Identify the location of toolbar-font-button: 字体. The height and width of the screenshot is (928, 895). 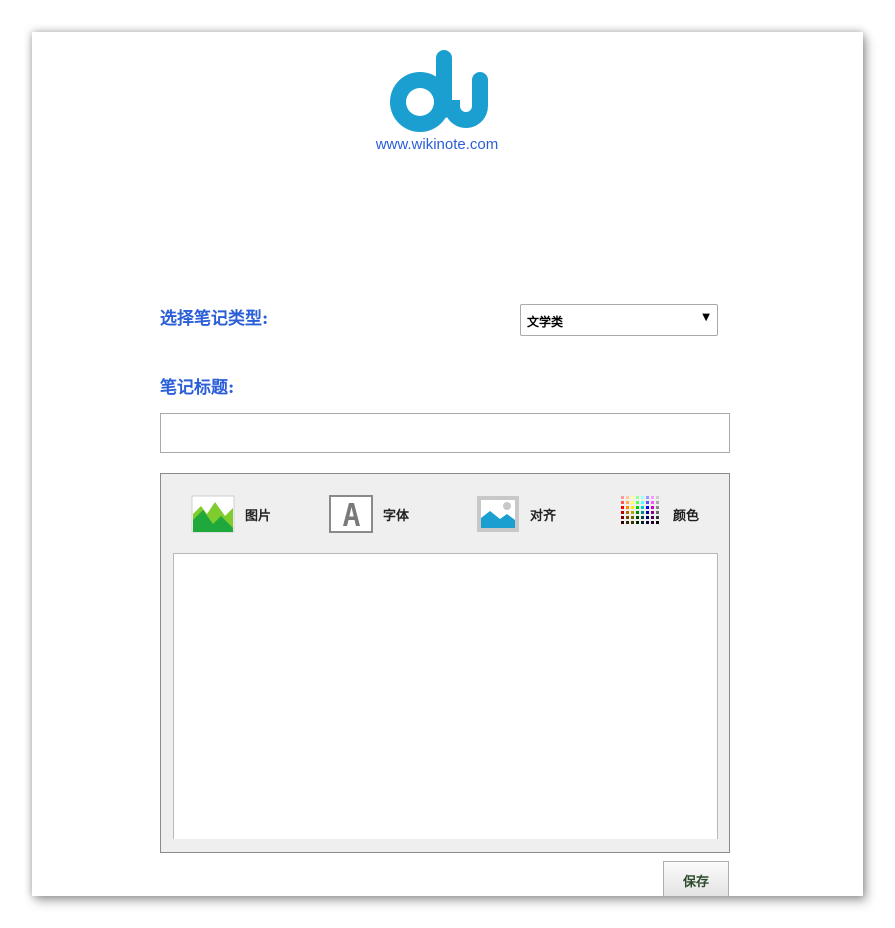
(369, 514).